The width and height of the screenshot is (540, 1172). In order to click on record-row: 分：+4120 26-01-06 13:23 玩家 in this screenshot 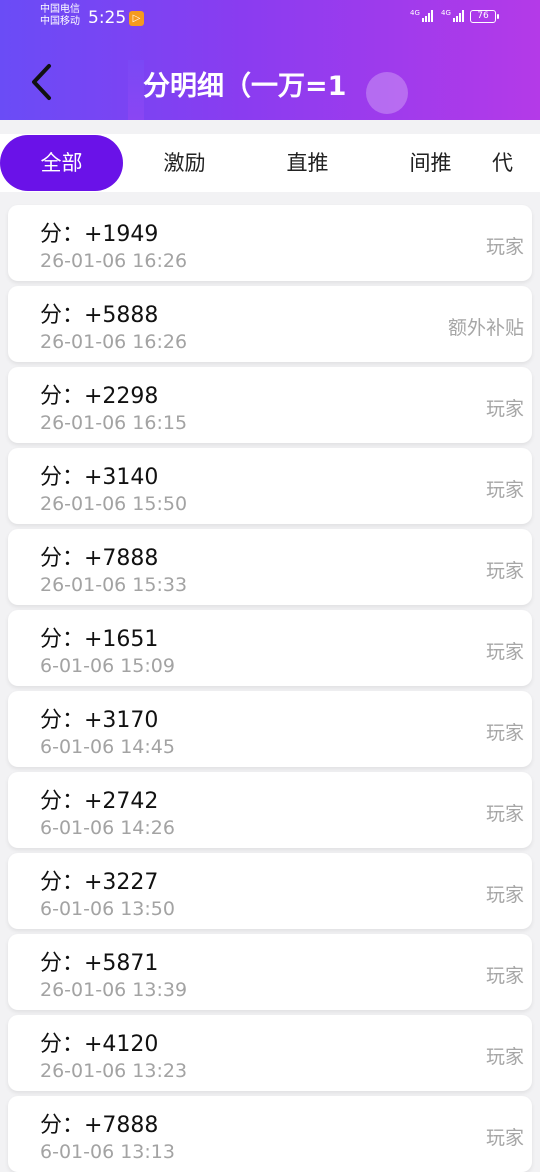, I will do `click(270, 1053)`.